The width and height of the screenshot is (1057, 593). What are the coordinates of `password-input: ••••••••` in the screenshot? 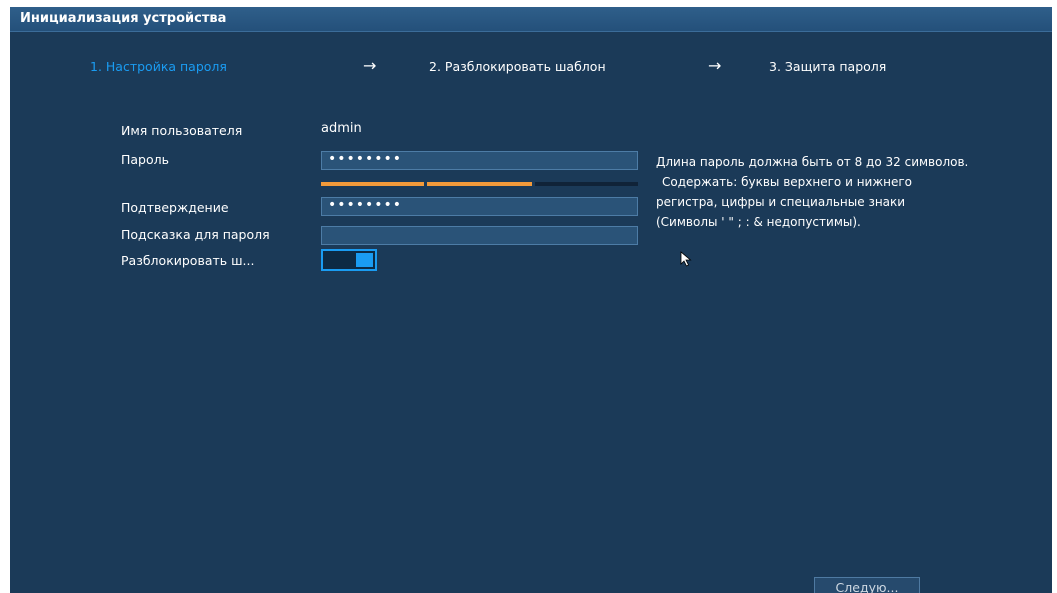 It's located at (479, 160).